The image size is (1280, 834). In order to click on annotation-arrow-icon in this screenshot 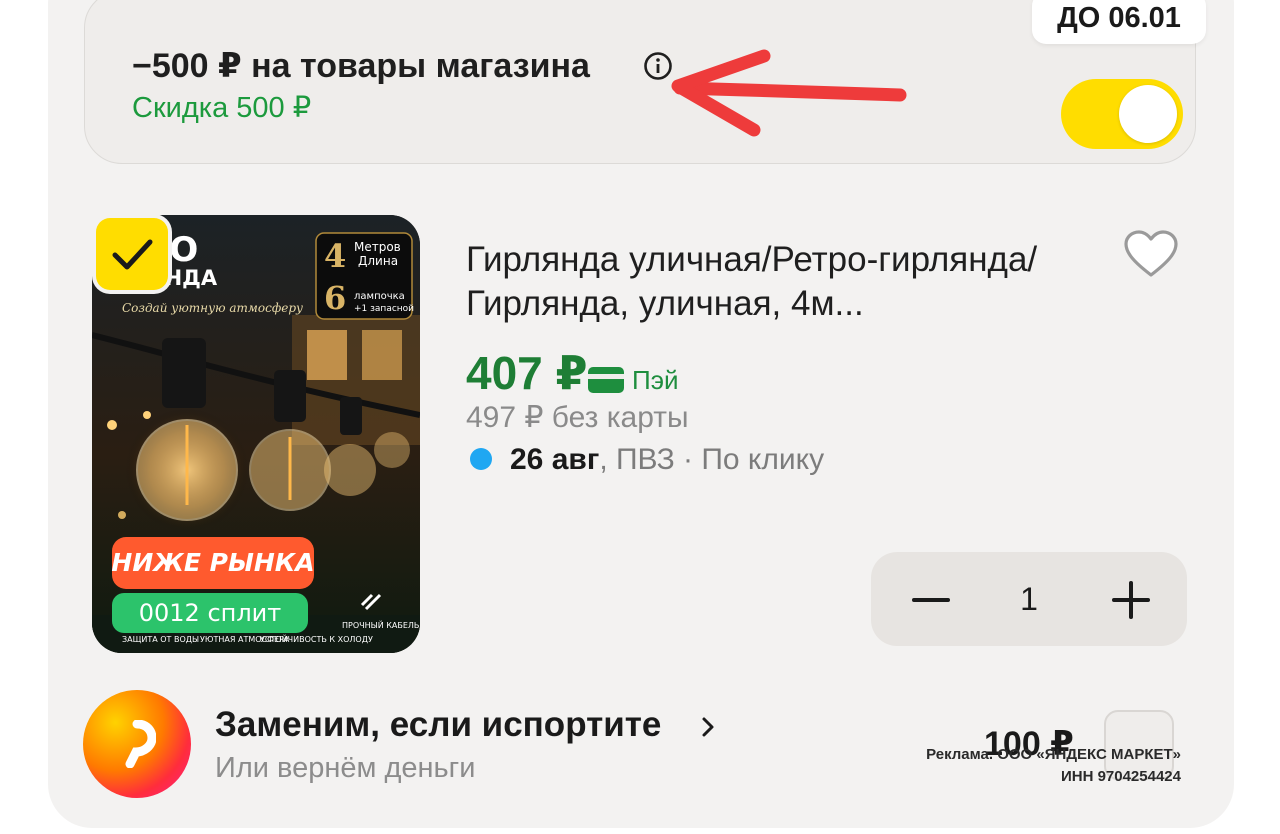, I will do `click(789, 93)`.